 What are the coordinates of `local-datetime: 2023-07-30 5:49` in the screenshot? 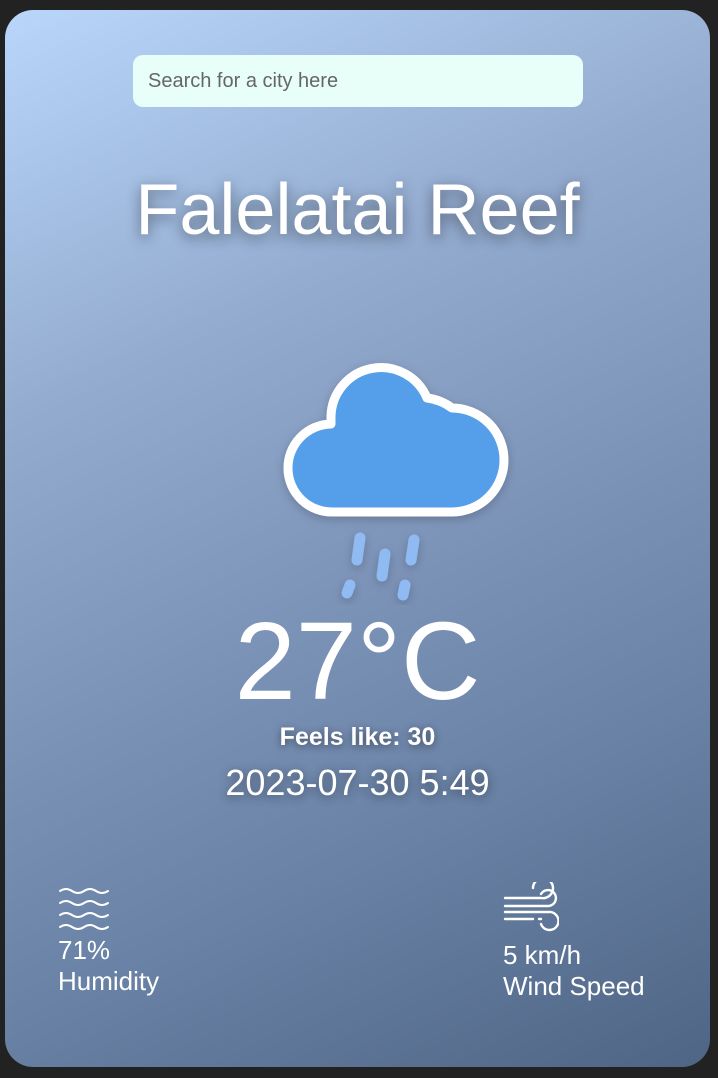 It's located at (357, 782).